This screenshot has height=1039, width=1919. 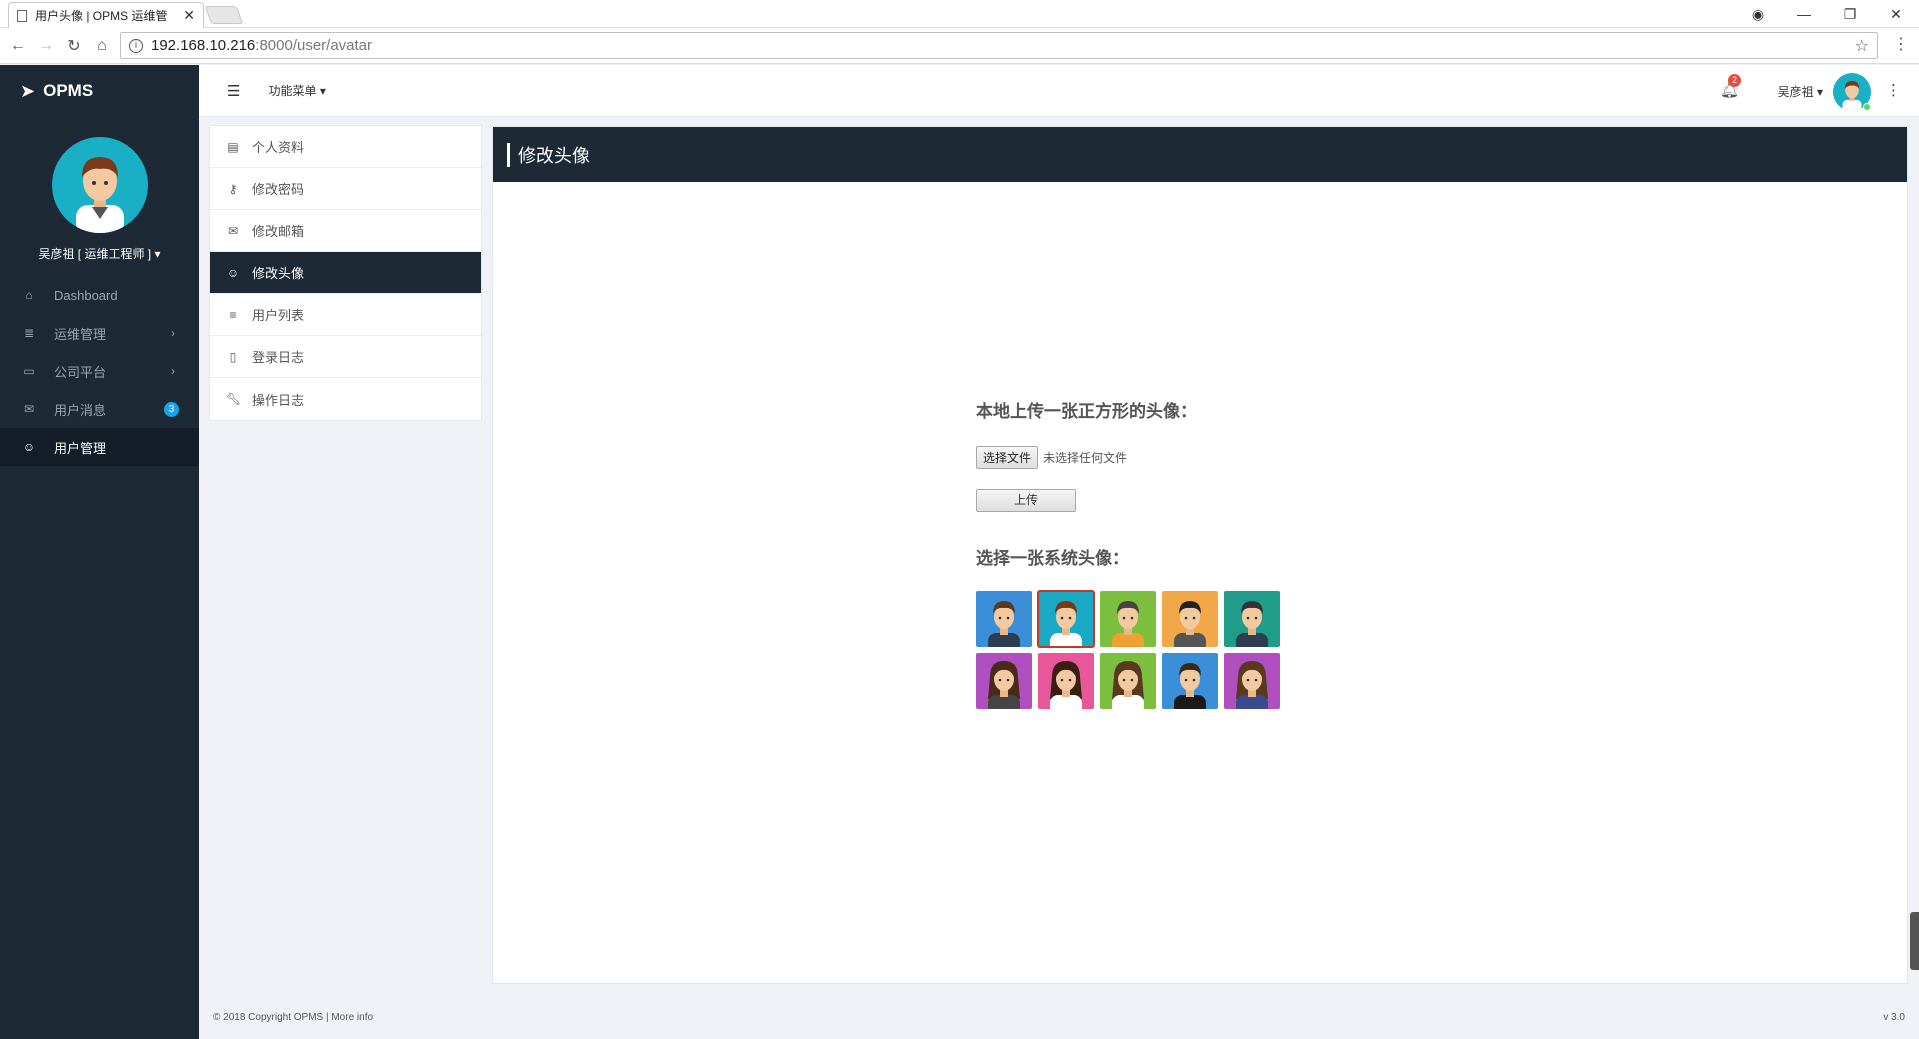 What do you see at coordinates (1758, 14) in the screenshot?
I see `account-icon: ◉` at bounding box center [1758, 14].